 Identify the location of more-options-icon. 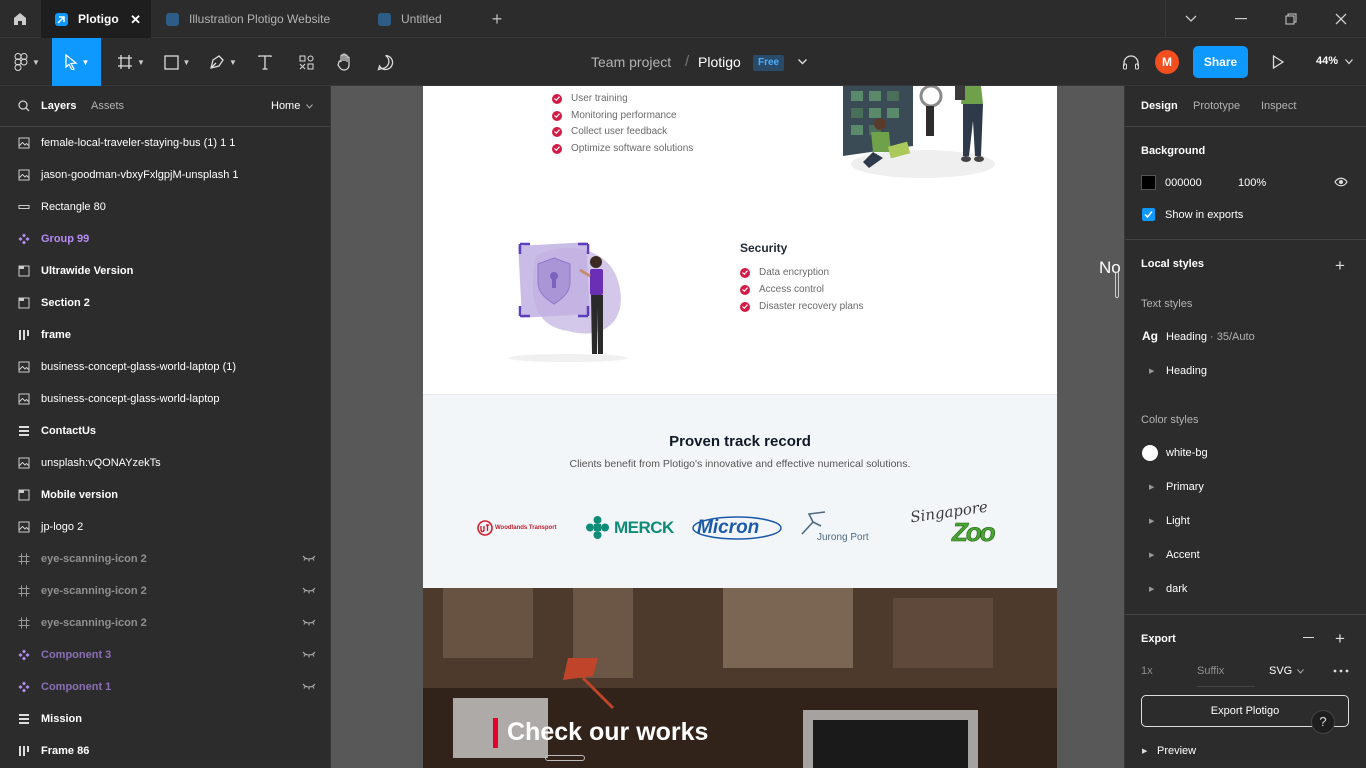
(1341, 671).